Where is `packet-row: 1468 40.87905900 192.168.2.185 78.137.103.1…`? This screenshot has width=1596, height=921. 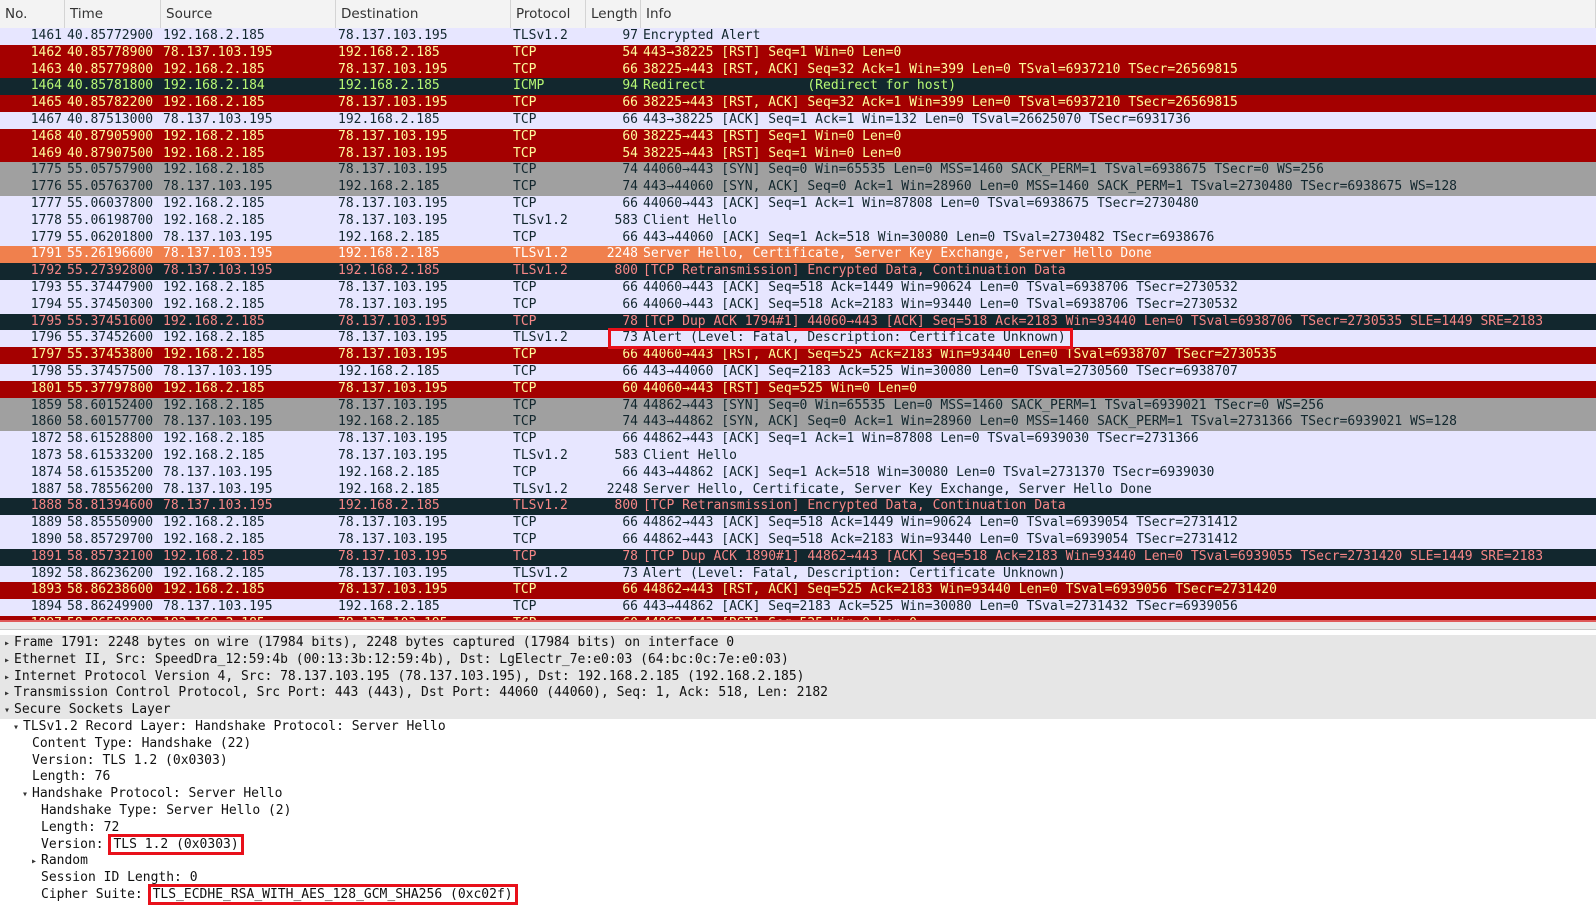 packet-row: 1468 40.87905900 192.168.2.185 78.137.103.1… is located at coordinates (798, 137).